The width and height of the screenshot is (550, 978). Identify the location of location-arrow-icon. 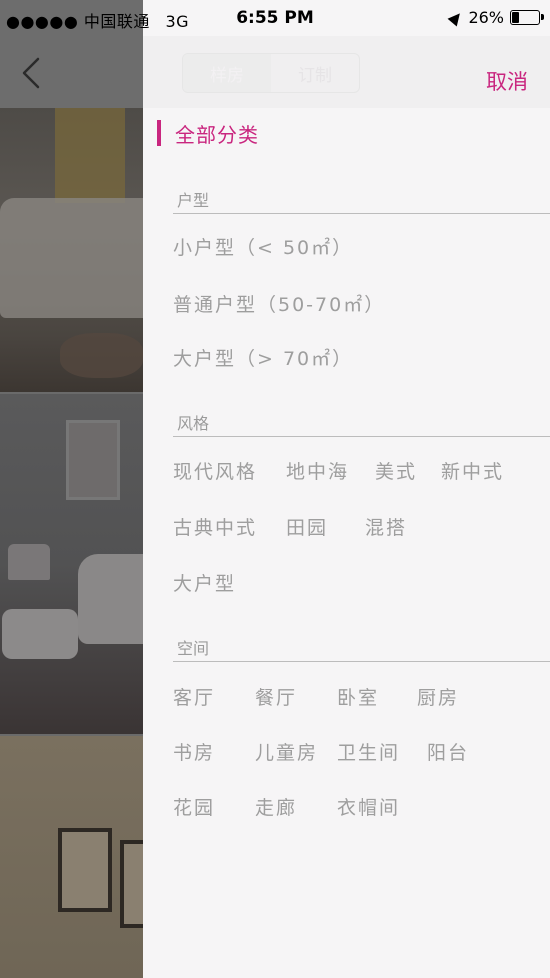
(456, 17).